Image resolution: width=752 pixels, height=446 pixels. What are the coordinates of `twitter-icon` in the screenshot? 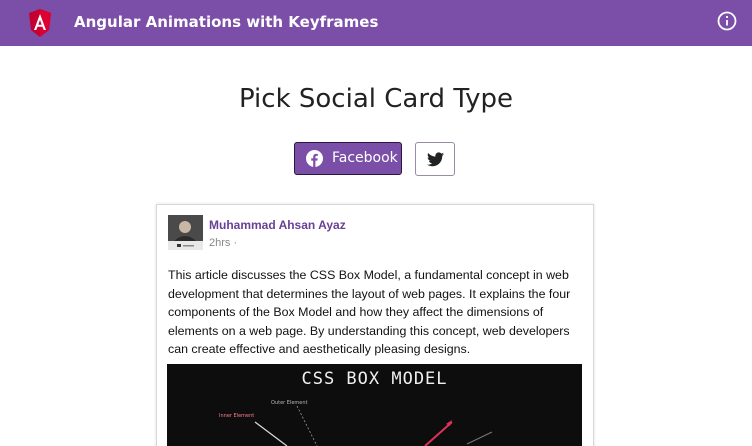 It's located at (435, 159).